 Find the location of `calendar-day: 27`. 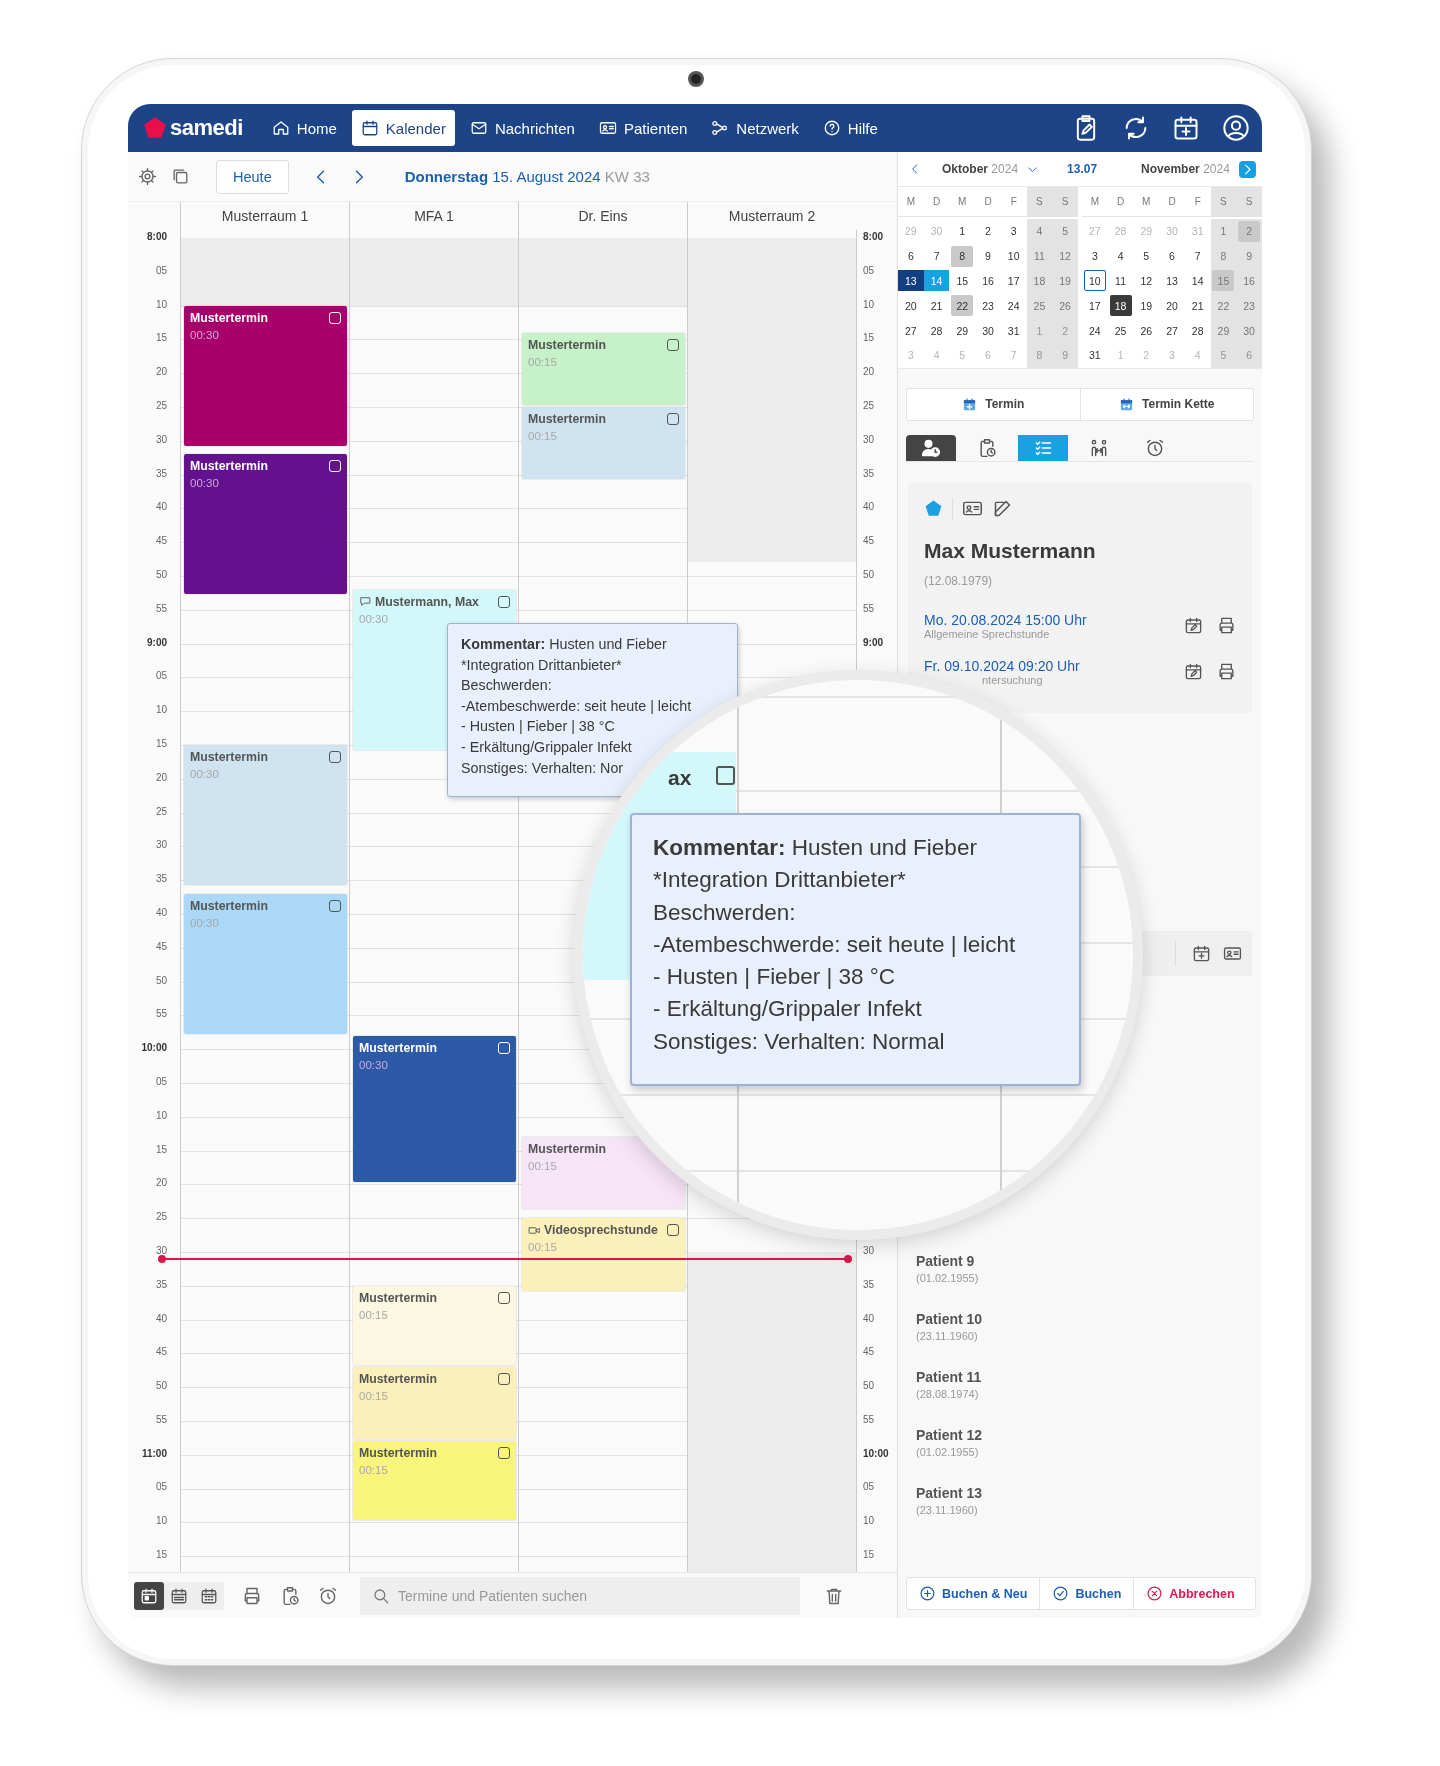

calendar-day: 27 is located at coordinates (1172, 331).